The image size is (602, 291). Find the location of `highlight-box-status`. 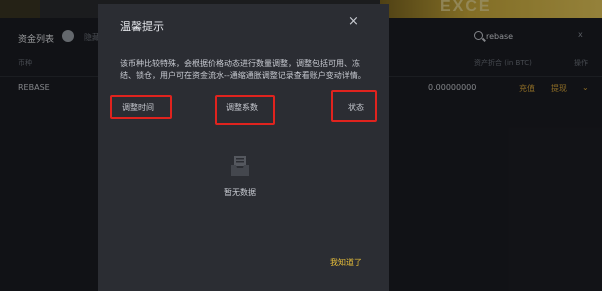

highlight-box-status is located at coordinates (354, 106).